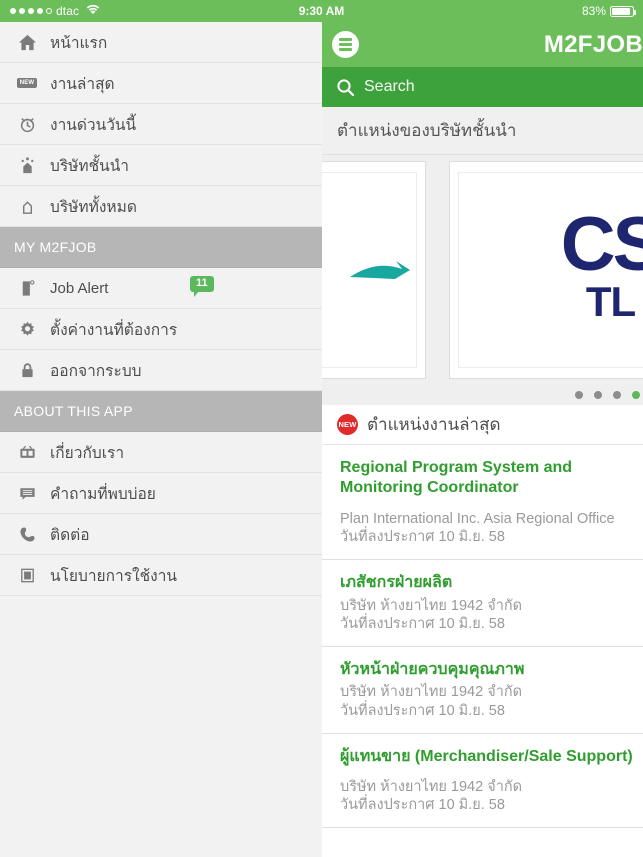 The height and width of the screenshot is (857, 643). What do you see at coordinates (27, 452) in the screenshot?
I see `info-radio-icon` at bounding box center [27, 452].